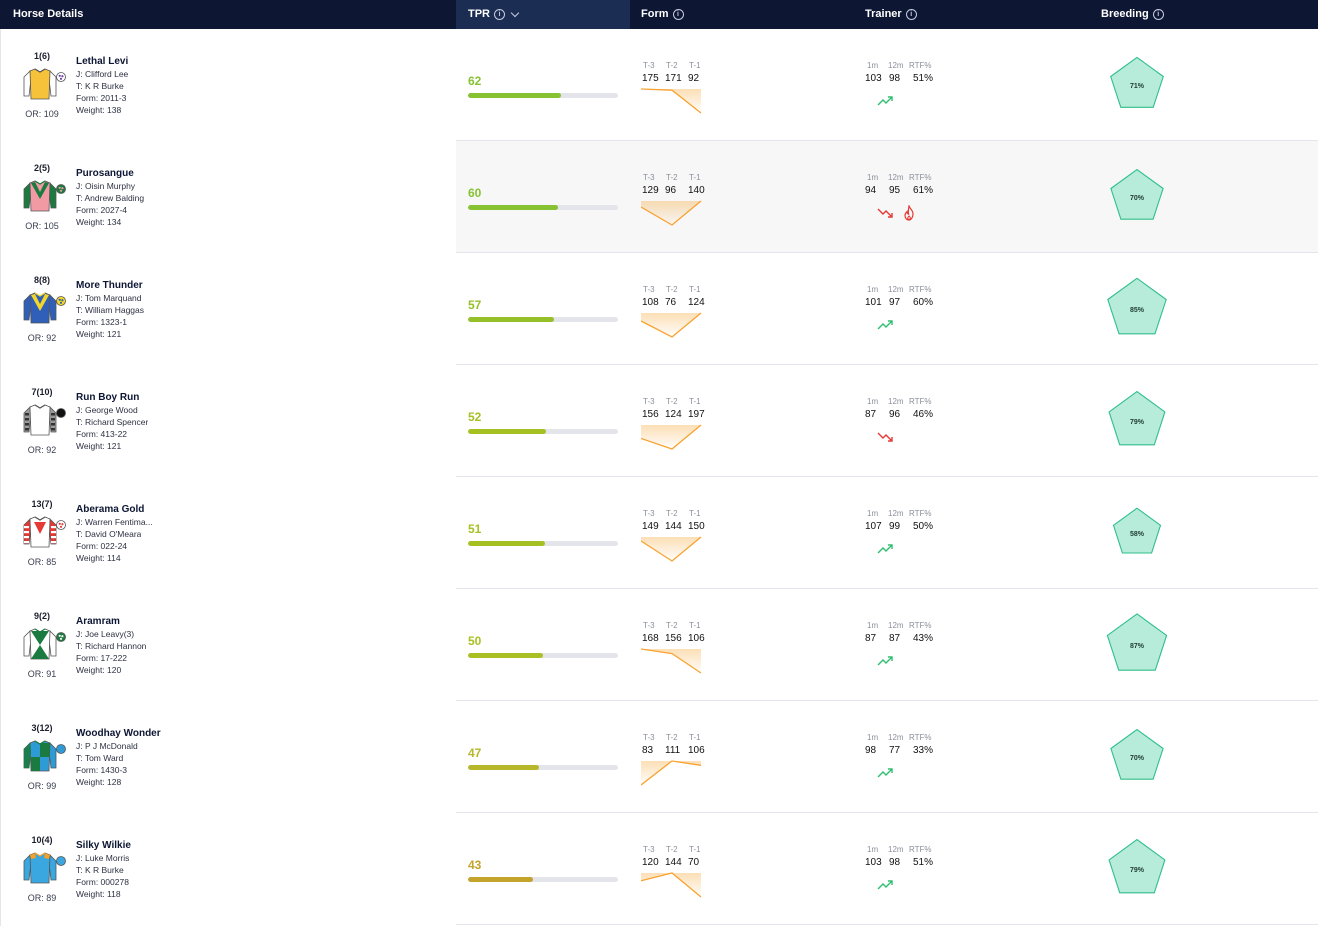  I want to click on jockey-name: J: Tom Marquand, so click(109, 298).